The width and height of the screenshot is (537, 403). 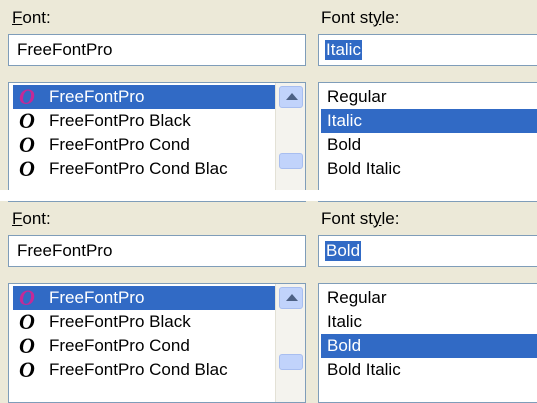 What do you see at coordinates (427, 50) in the screenshot?
I see `font-style-input: Italic` at bounding box center [427, 50].